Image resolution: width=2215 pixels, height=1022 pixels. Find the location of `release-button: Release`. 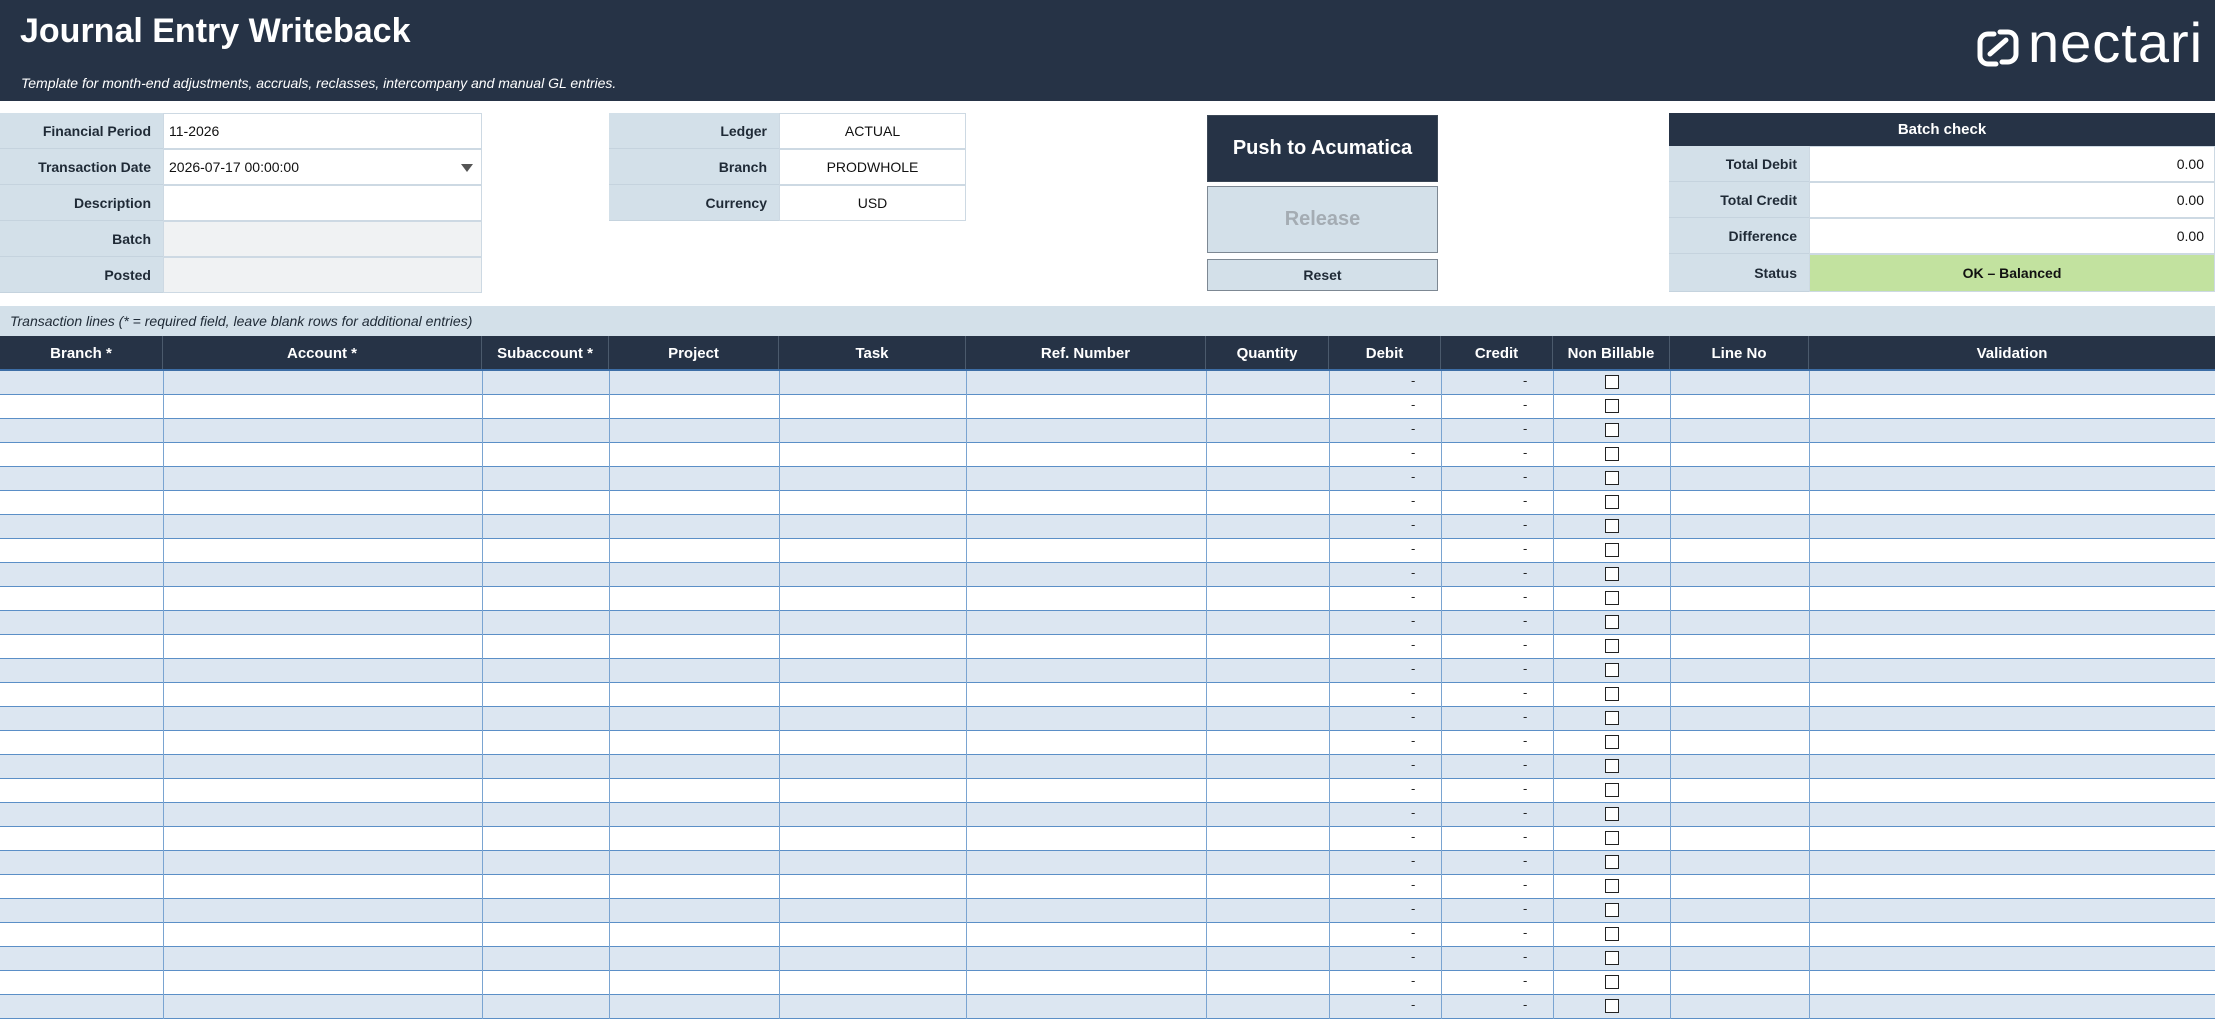

release-button: Release is located at coordinates (1322, 219).